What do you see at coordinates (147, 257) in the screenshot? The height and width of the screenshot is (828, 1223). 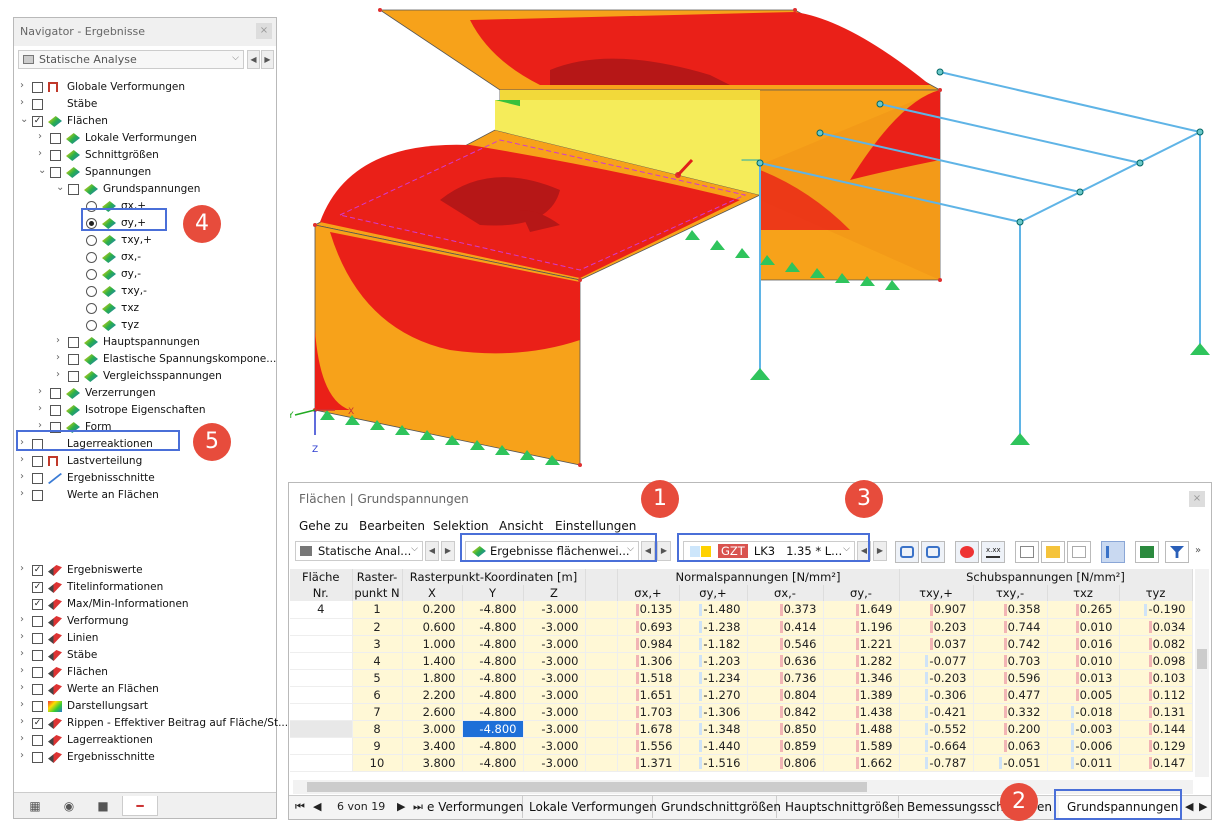 I see `tree-radio-item: σx,-` at bounding box center [147, 257].